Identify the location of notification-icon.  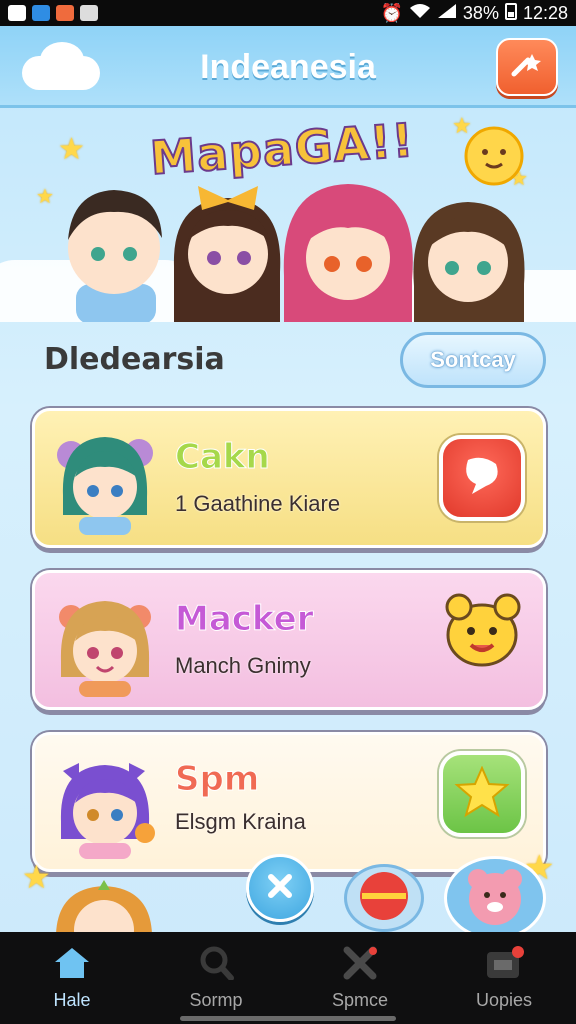
(17, 13).